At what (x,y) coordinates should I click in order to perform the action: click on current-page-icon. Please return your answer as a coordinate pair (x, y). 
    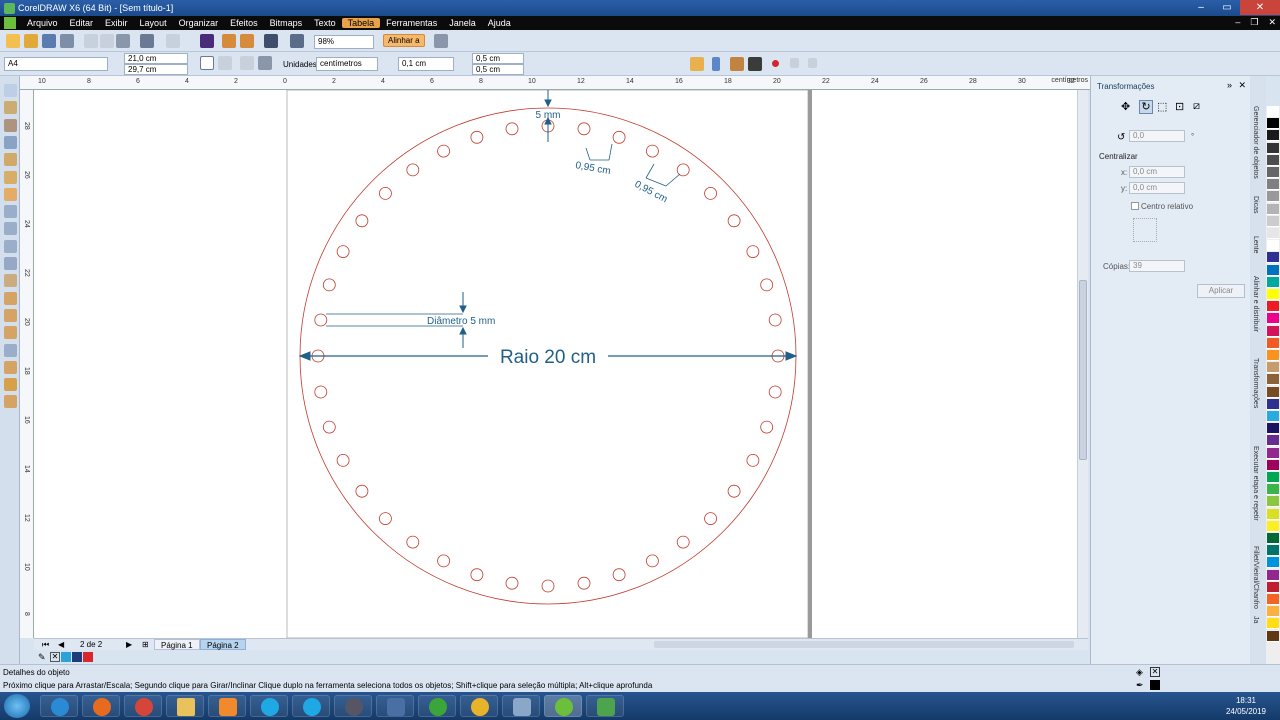
    Looking at the image, I should click on (265, 63).